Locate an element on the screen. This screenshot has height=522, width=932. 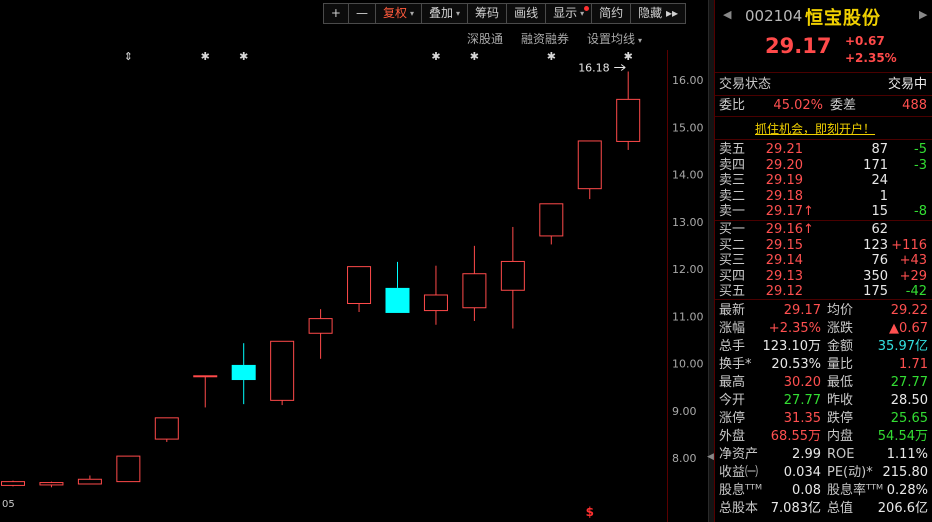
display-label: 显示 is located at coordinates (565, 13).